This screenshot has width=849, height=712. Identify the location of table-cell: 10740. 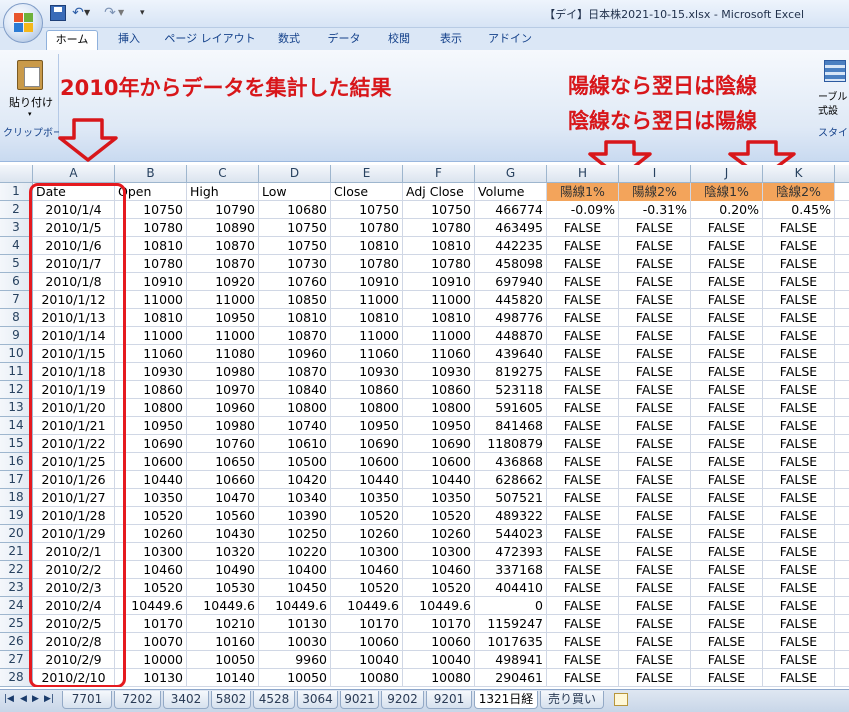
(295, 426).